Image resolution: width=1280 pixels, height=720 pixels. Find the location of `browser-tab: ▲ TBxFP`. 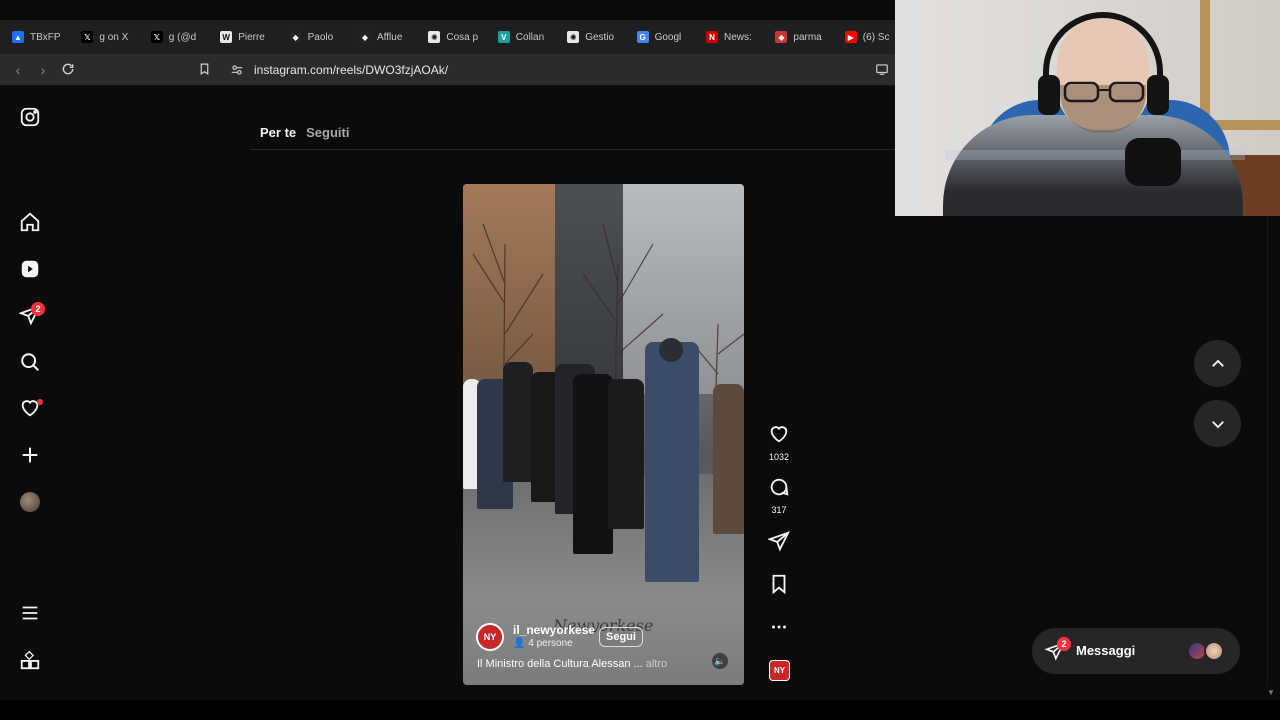

browser-tab: ▲ TBxFP is located at coordinates (42, 37).